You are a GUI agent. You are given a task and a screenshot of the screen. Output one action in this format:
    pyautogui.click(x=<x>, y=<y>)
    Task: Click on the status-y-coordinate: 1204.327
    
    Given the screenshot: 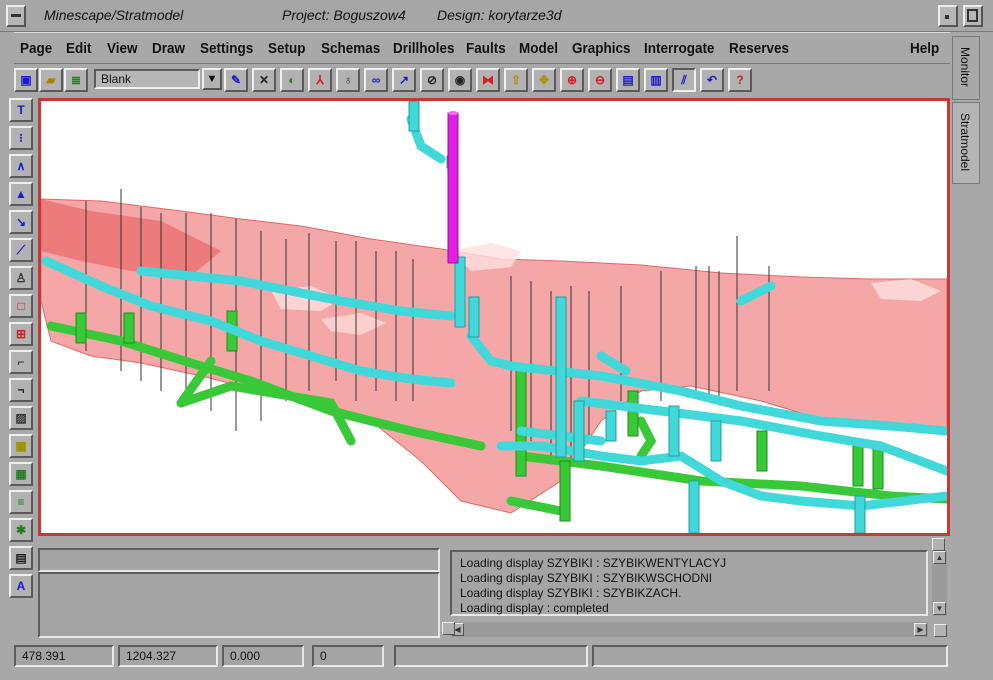 What is the action you would take?
    pyautogui.click(x=168, y=656)
    